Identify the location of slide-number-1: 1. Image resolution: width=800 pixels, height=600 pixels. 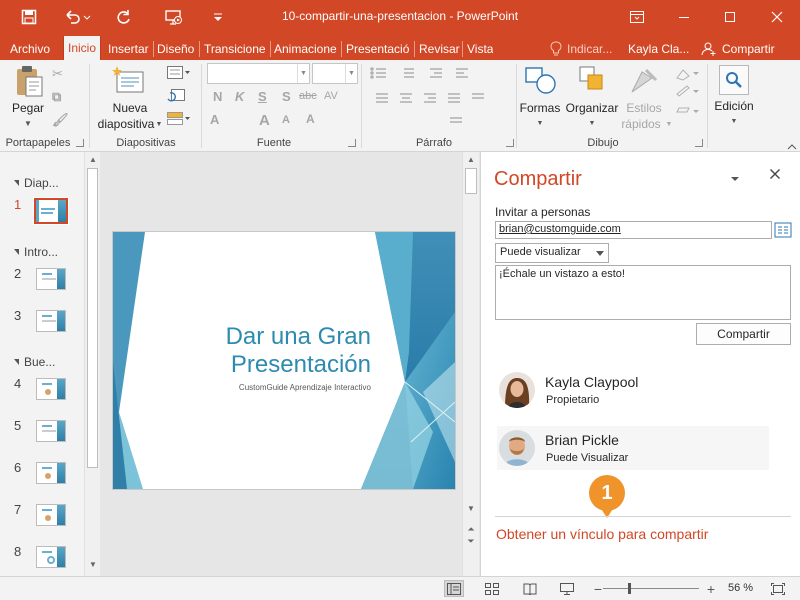
(18, 204).